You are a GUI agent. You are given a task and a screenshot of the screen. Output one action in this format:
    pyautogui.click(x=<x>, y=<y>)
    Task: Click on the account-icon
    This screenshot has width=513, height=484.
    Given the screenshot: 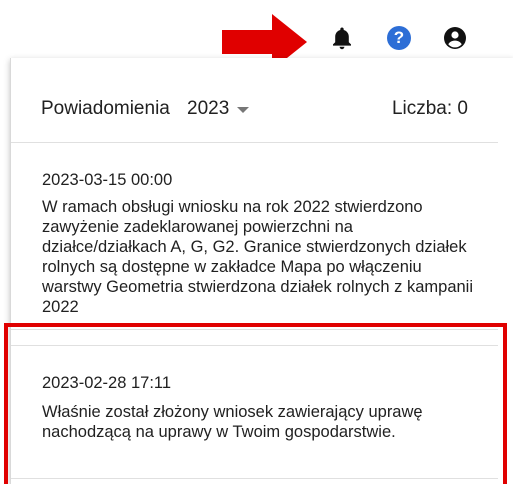 What is the action you would take?
    pyautogui.click(x=455, y=38)
    